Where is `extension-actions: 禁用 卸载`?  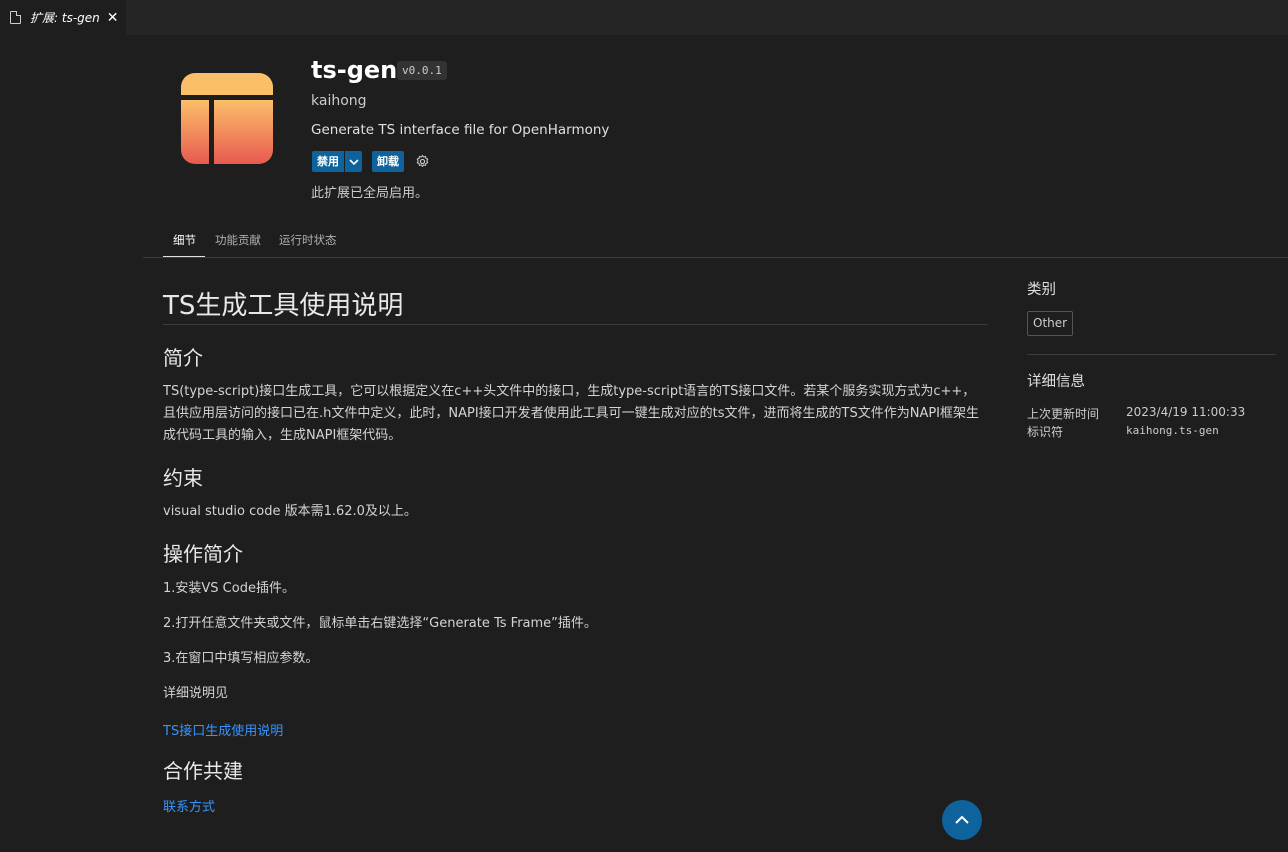
extension-actions: 禁用 卸载 is located at coordinates (371, 161).